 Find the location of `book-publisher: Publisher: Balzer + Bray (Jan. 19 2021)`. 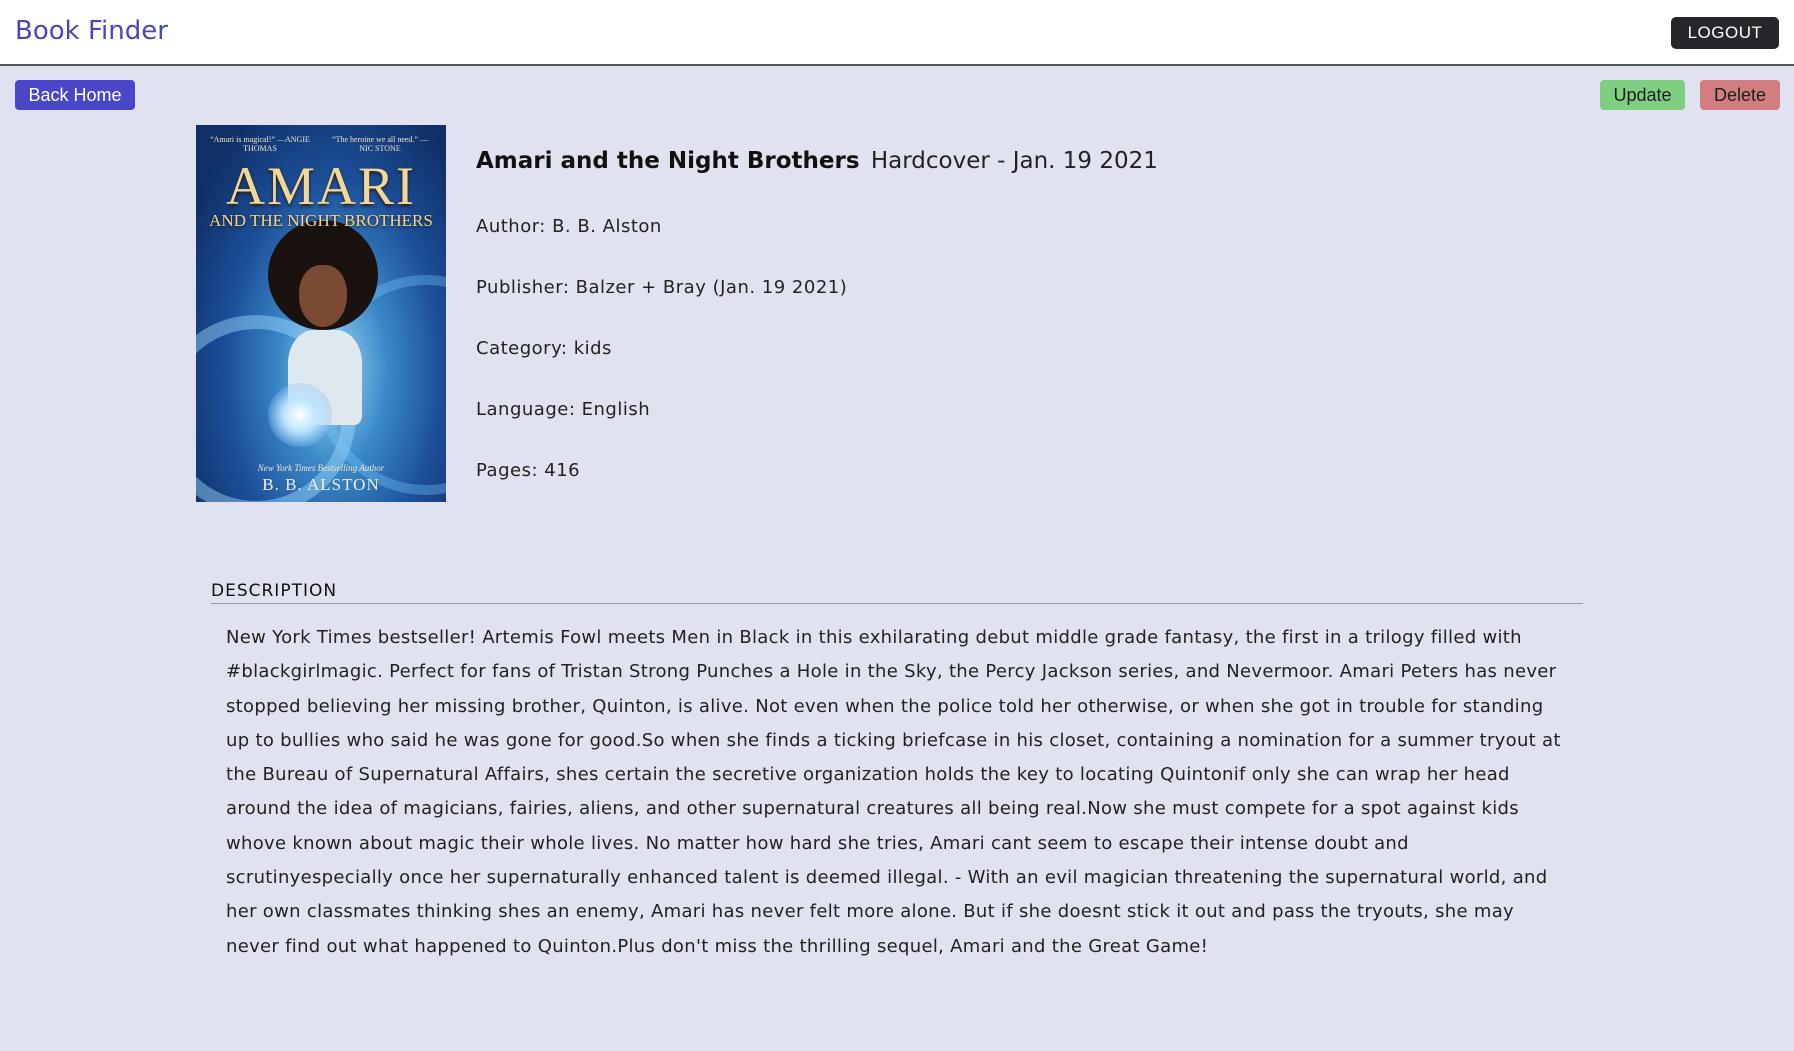

book-publisher: Publisher: Balzer + Bray (Jan. 19 2021) is located at coordinates (662, 287).